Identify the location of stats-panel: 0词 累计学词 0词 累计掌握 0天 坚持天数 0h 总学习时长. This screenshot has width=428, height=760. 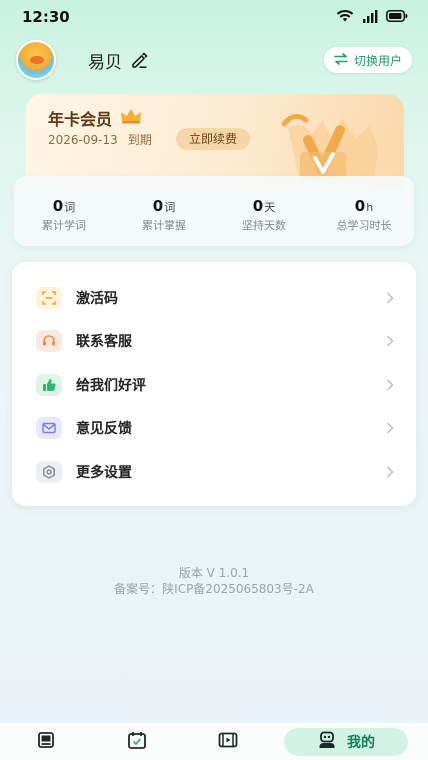
(214, 211).